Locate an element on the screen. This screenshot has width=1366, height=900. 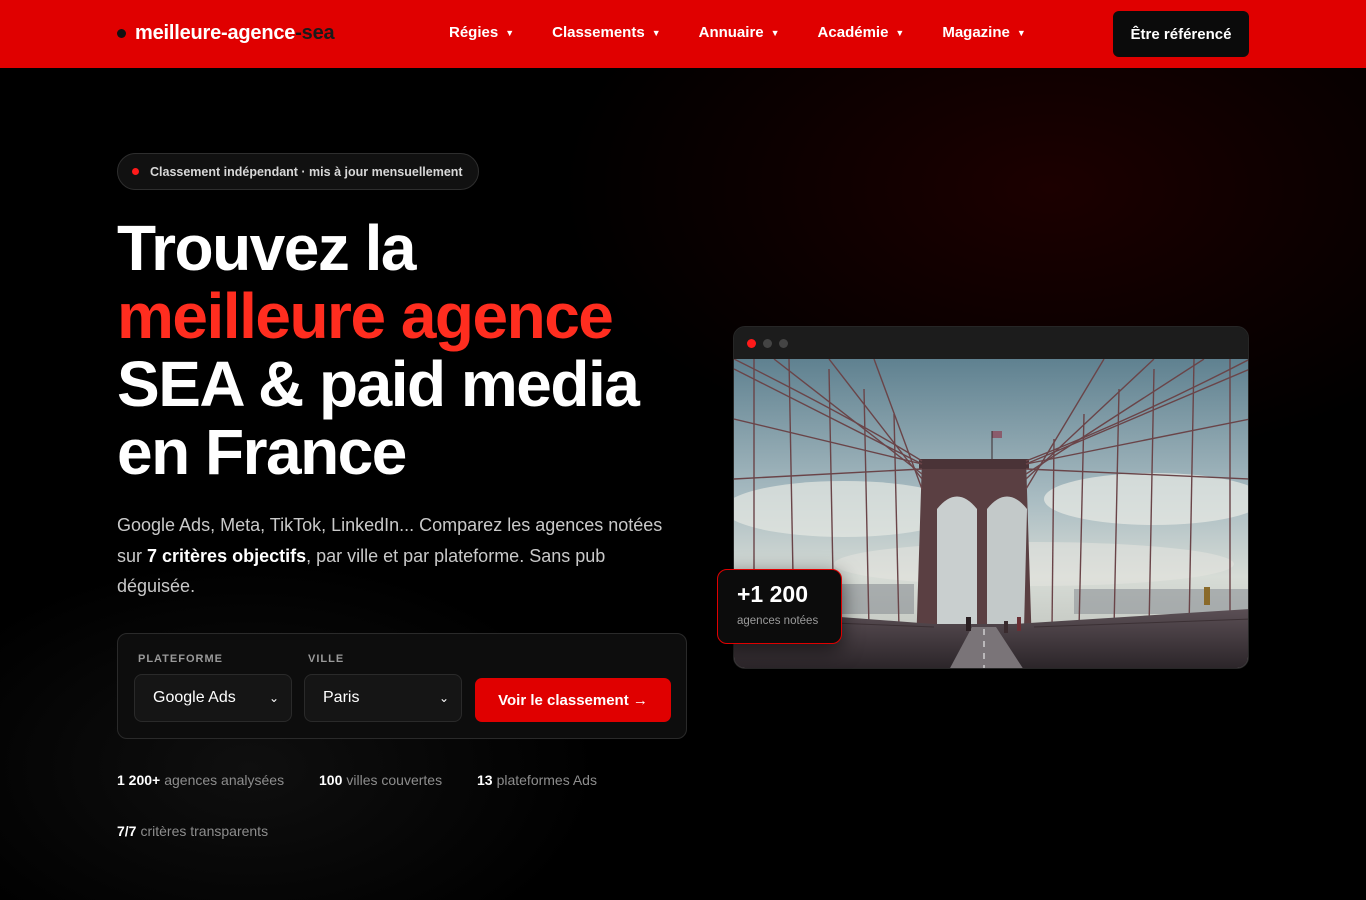
city-select-value: Paris is located at coordinates (341, 697).